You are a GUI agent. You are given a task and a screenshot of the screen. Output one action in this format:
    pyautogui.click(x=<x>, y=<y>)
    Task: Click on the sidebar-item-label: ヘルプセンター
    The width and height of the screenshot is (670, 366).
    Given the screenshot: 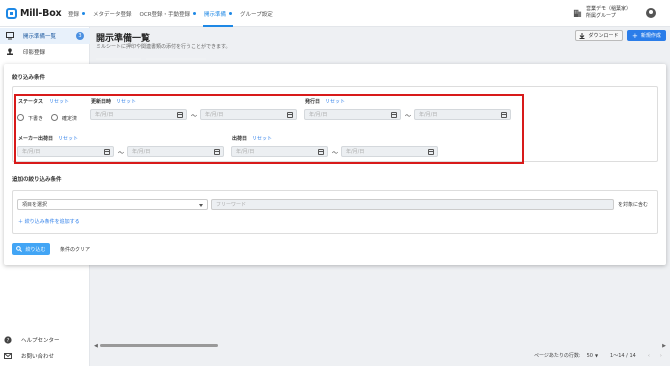 What is the action you would take?
    pyautogui.click(x=40, y=341)
    